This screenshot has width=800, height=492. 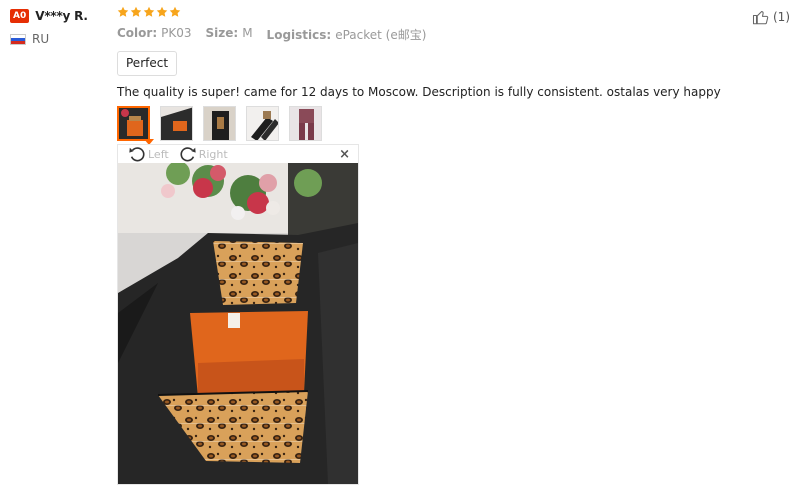 I want to click on russia-flag-icon, so click(x=18, y=39).